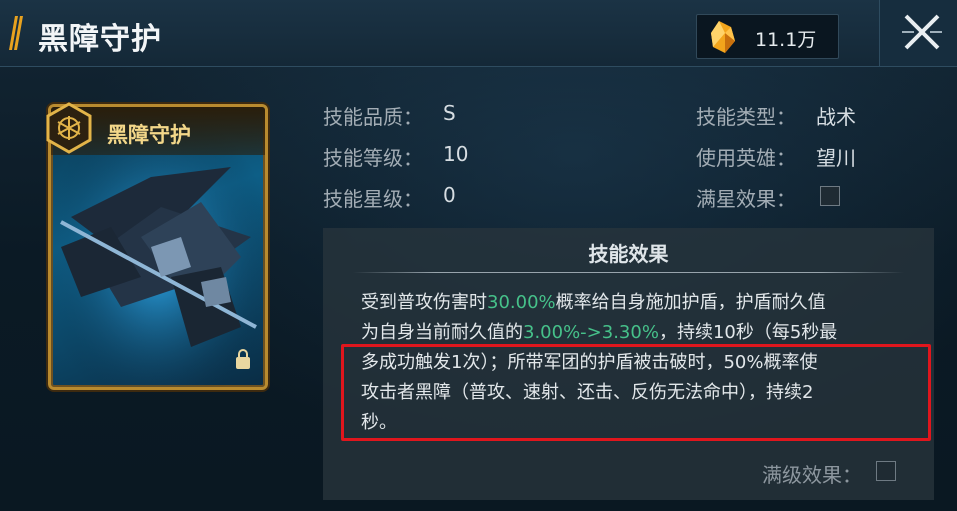 The height and width of the screenshot is (511, 957). I want to click on page-title: 黑障守护, so click(100, 39).